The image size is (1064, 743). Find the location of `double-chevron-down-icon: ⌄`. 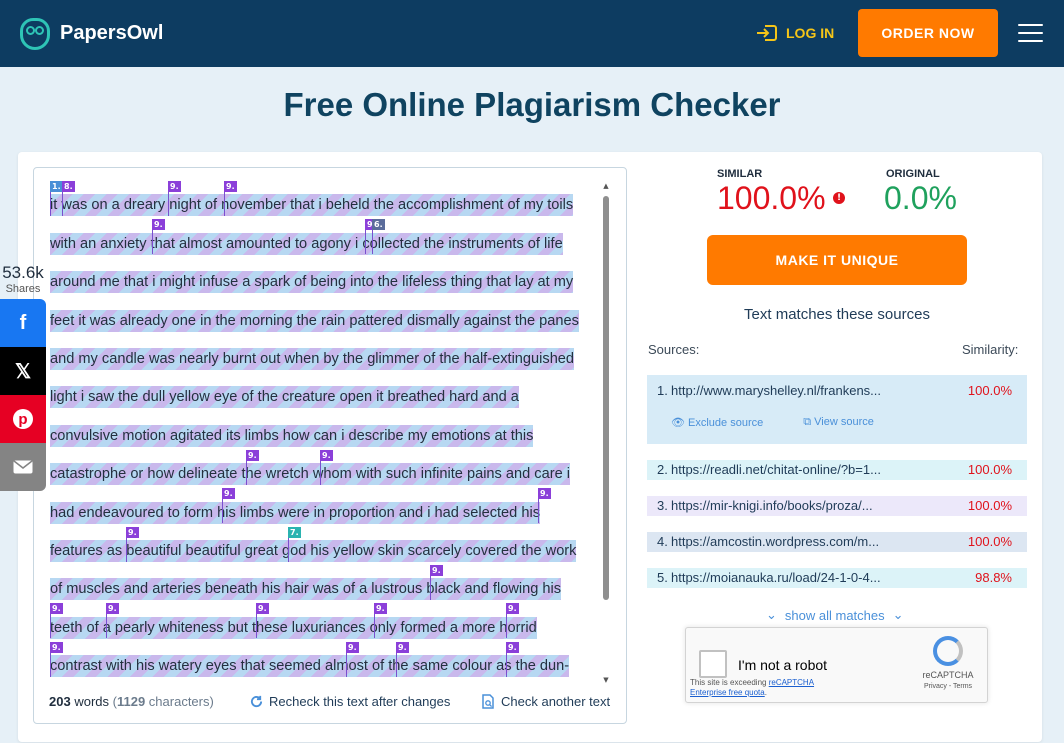

double-chevron-down-icon: ⌄ is located at coordinates (771, 614).